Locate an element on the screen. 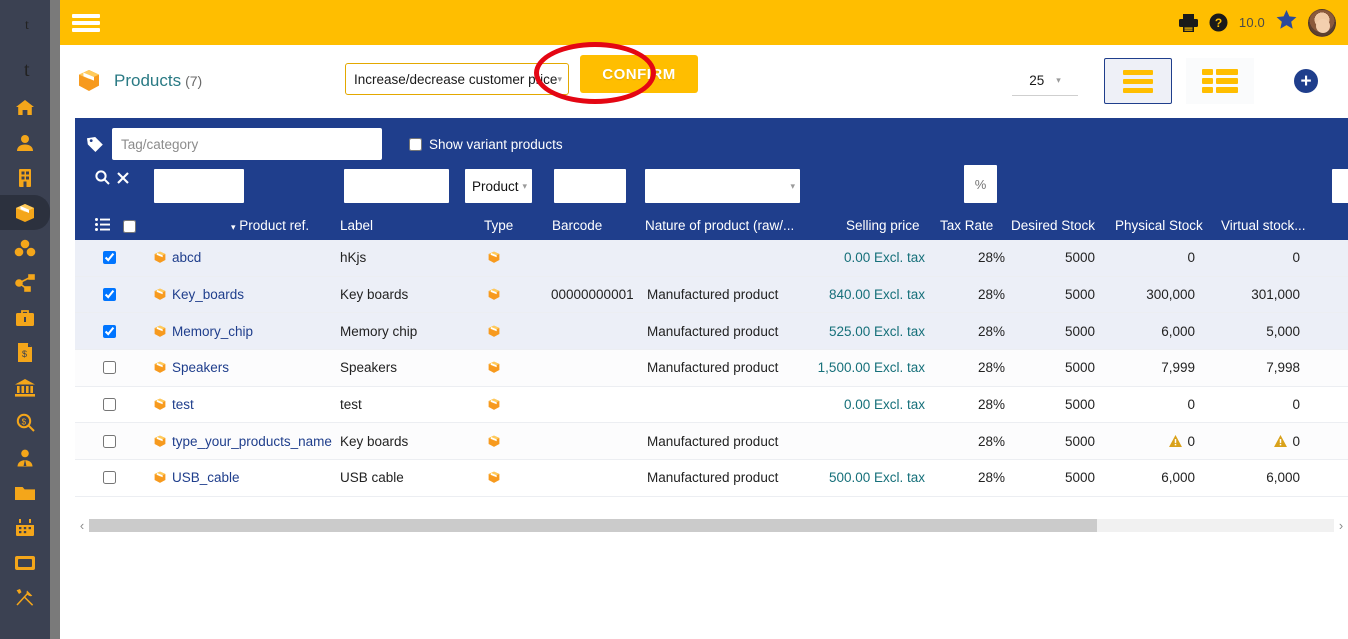 This screenshot has width=1348, height=639. cell-label: hKjs is located at coordinates (353, 258).